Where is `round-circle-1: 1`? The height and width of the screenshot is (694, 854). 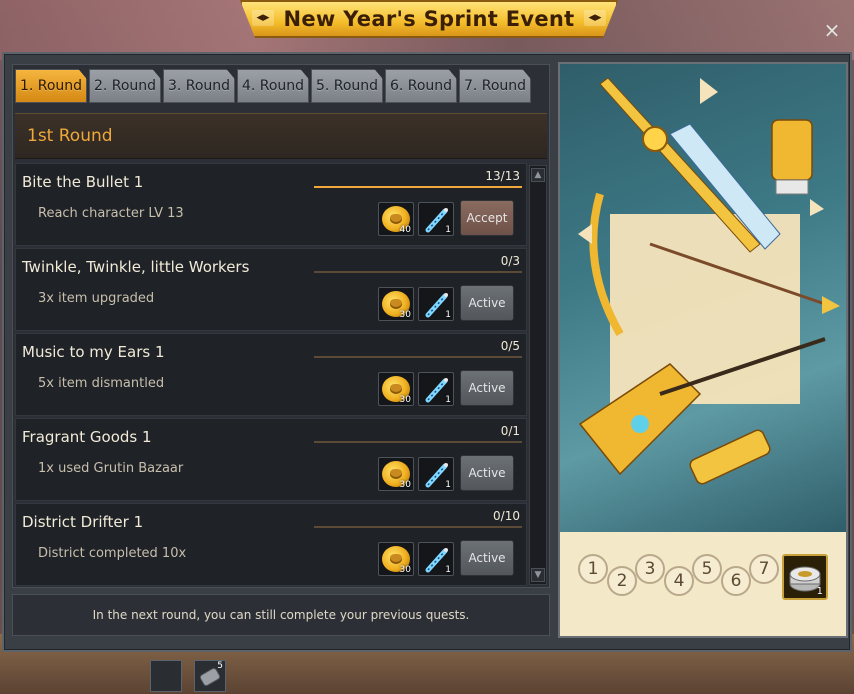 round-circle-1: 1 is located at coordinates (593, 569).